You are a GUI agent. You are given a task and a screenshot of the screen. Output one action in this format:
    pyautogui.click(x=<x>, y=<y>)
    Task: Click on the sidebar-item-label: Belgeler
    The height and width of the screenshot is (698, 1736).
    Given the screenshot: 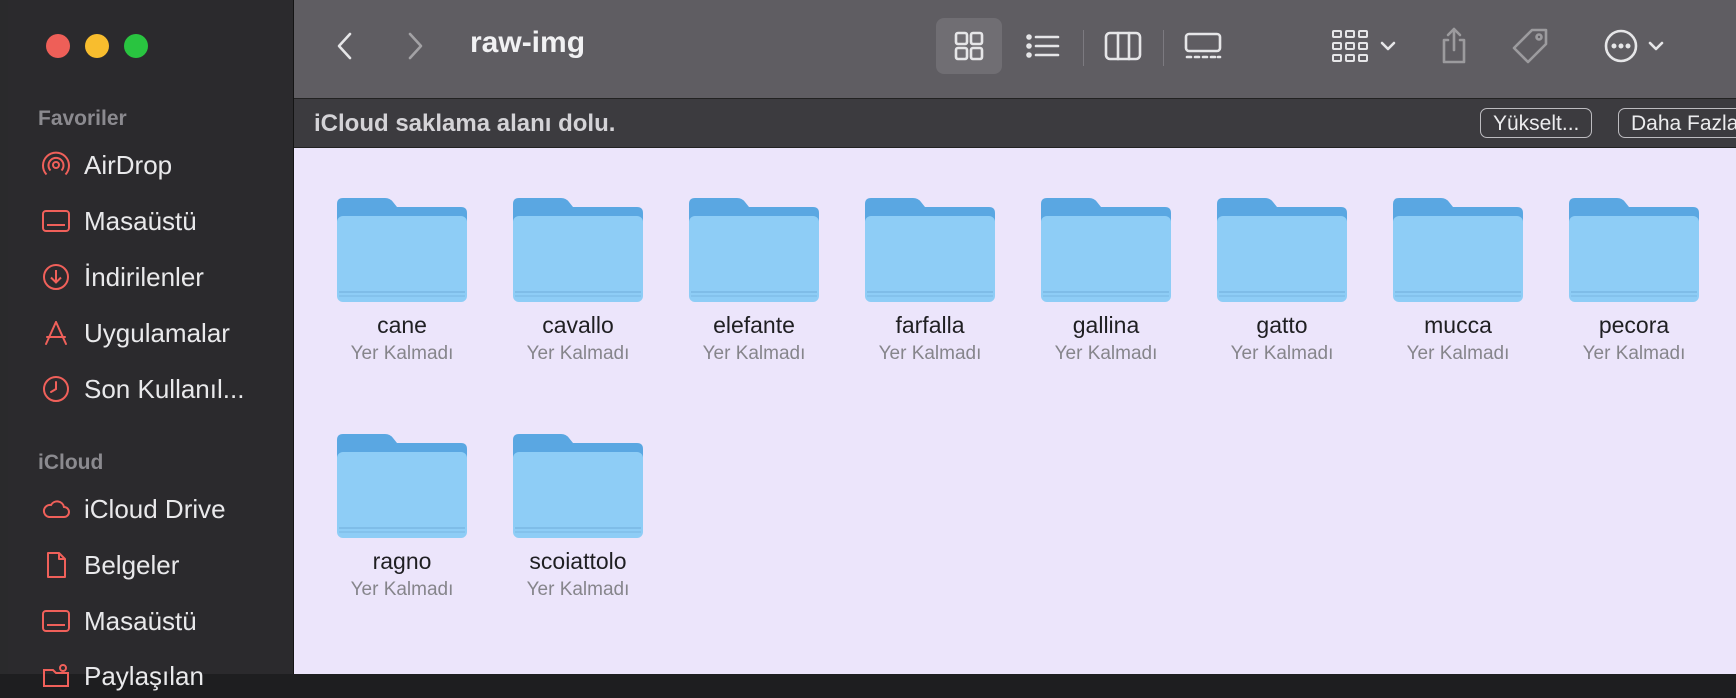 What is the action you would take?
    pyautogui.click(x=132, y=564)
    